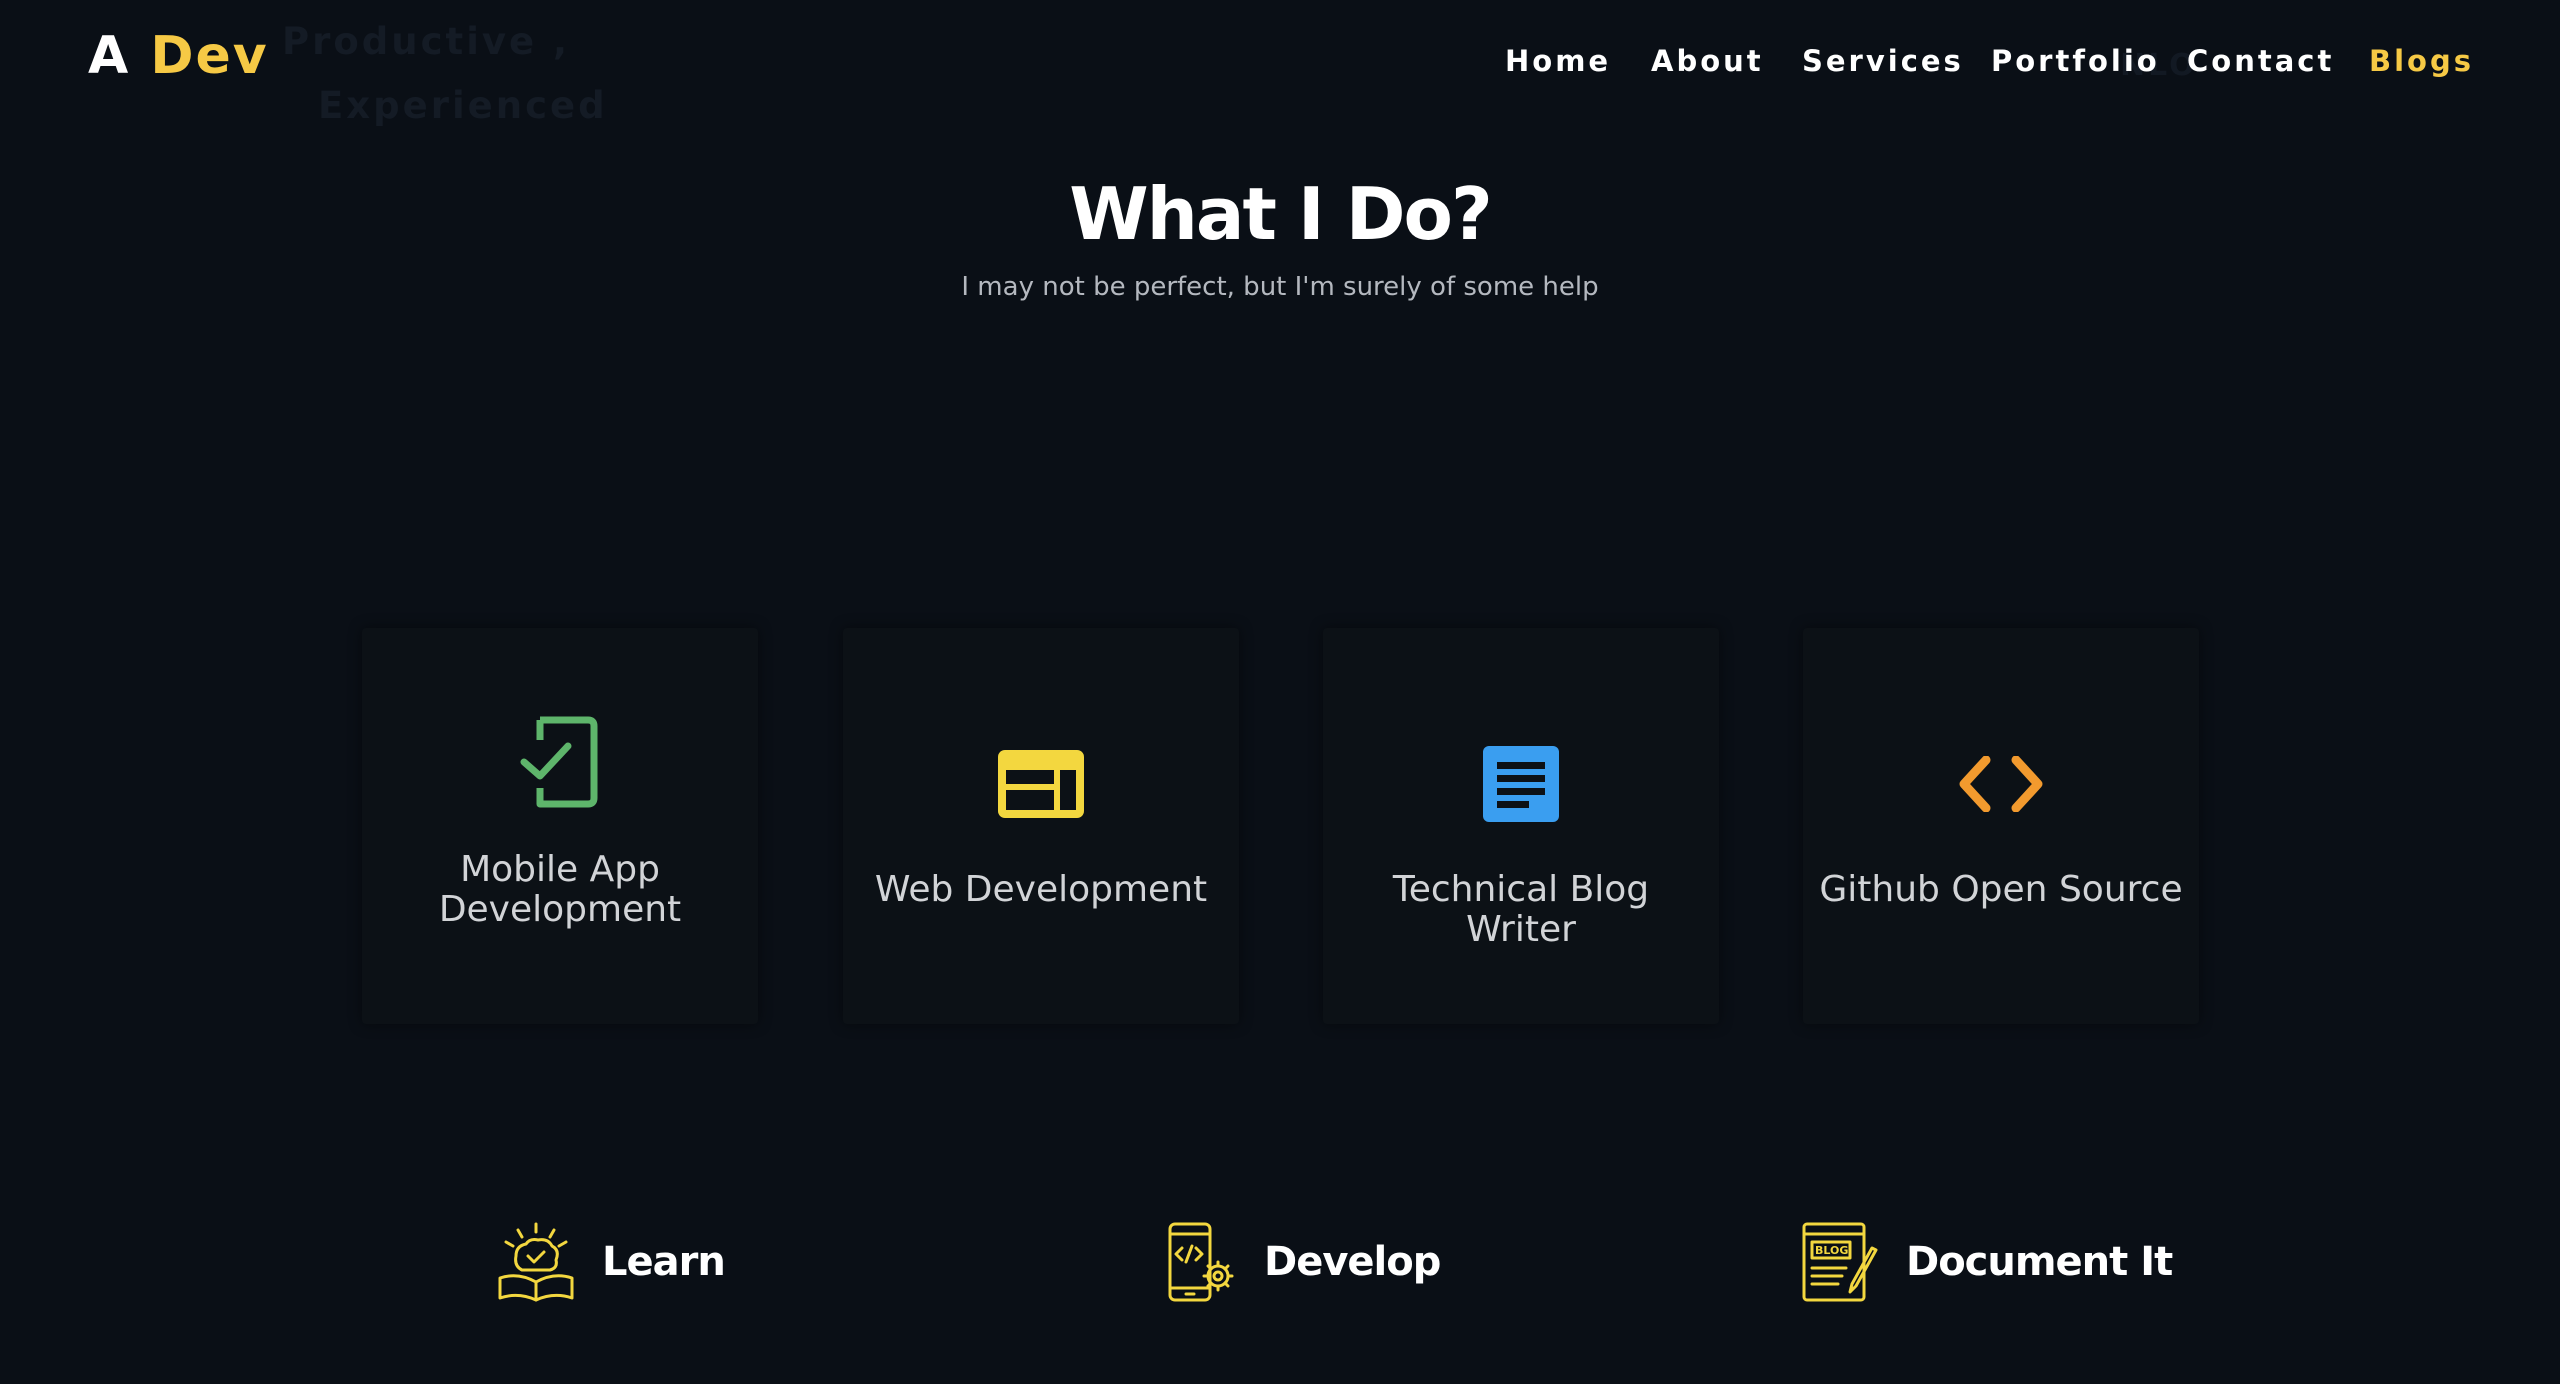  I want to click on service-card-label: Technical Blog Writer, so click(1521, 909).